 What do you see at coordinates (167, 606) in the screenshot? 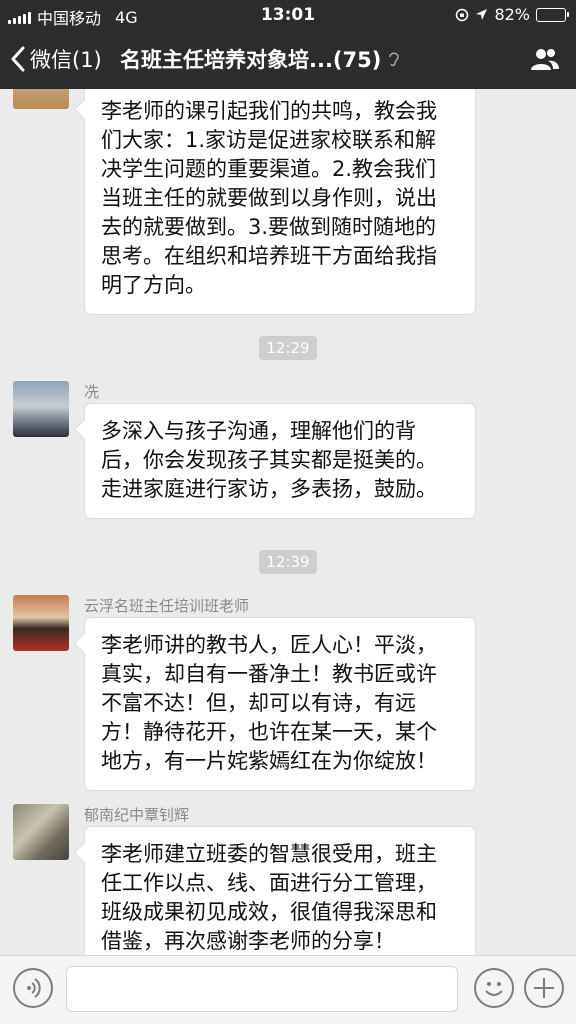
I see `sender-name: 云浮名班主任培训班老师` at bounding box center [167, 606].